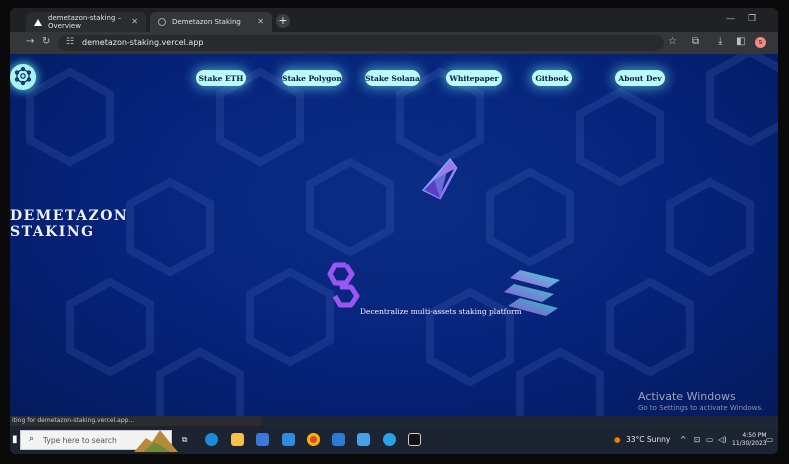 This screenshot has width=789, height=464. What do you see at coordinates (617, 439) in the screenshot?
I see `weather-icon: ●` at bounding box center [617, 439].